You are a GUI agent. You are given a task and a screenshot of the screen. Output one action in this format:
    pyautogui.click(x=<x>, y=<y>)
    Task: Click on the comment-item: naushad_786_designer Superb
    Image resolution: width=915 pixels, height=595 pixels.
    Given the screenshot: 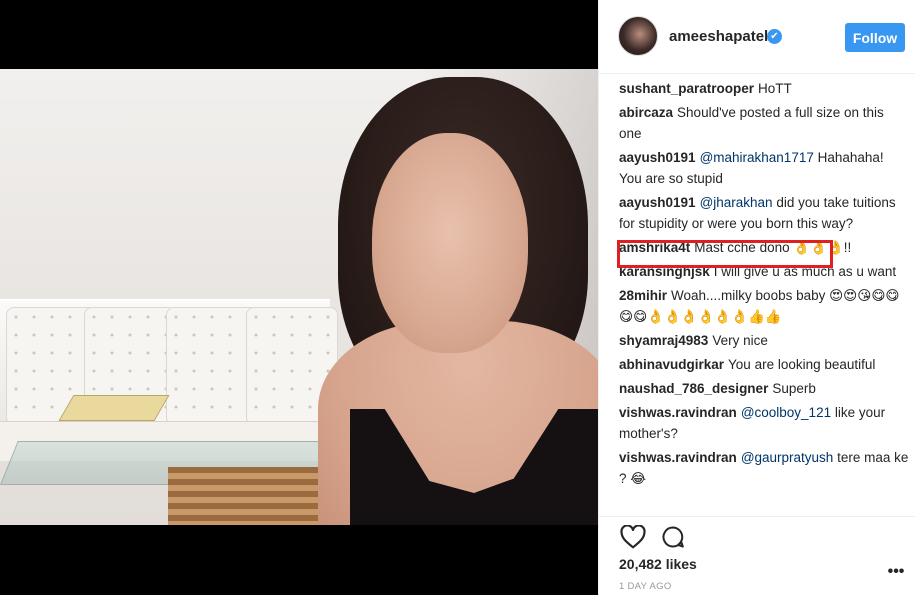 What is the action you would take?
    pyautogui.click(x=764, y=388)
    